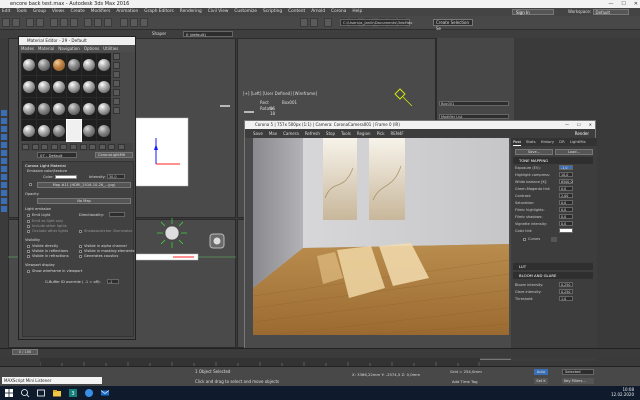 The width and height of the screenshot is (640, 400). I want to click on include-lights-checkbox, so click(28, 226).